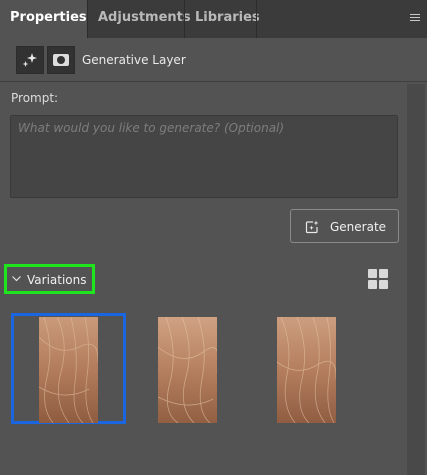 This screenshot has width=427, height=475. I want to click on grid-view-icon, so click(378, 279).